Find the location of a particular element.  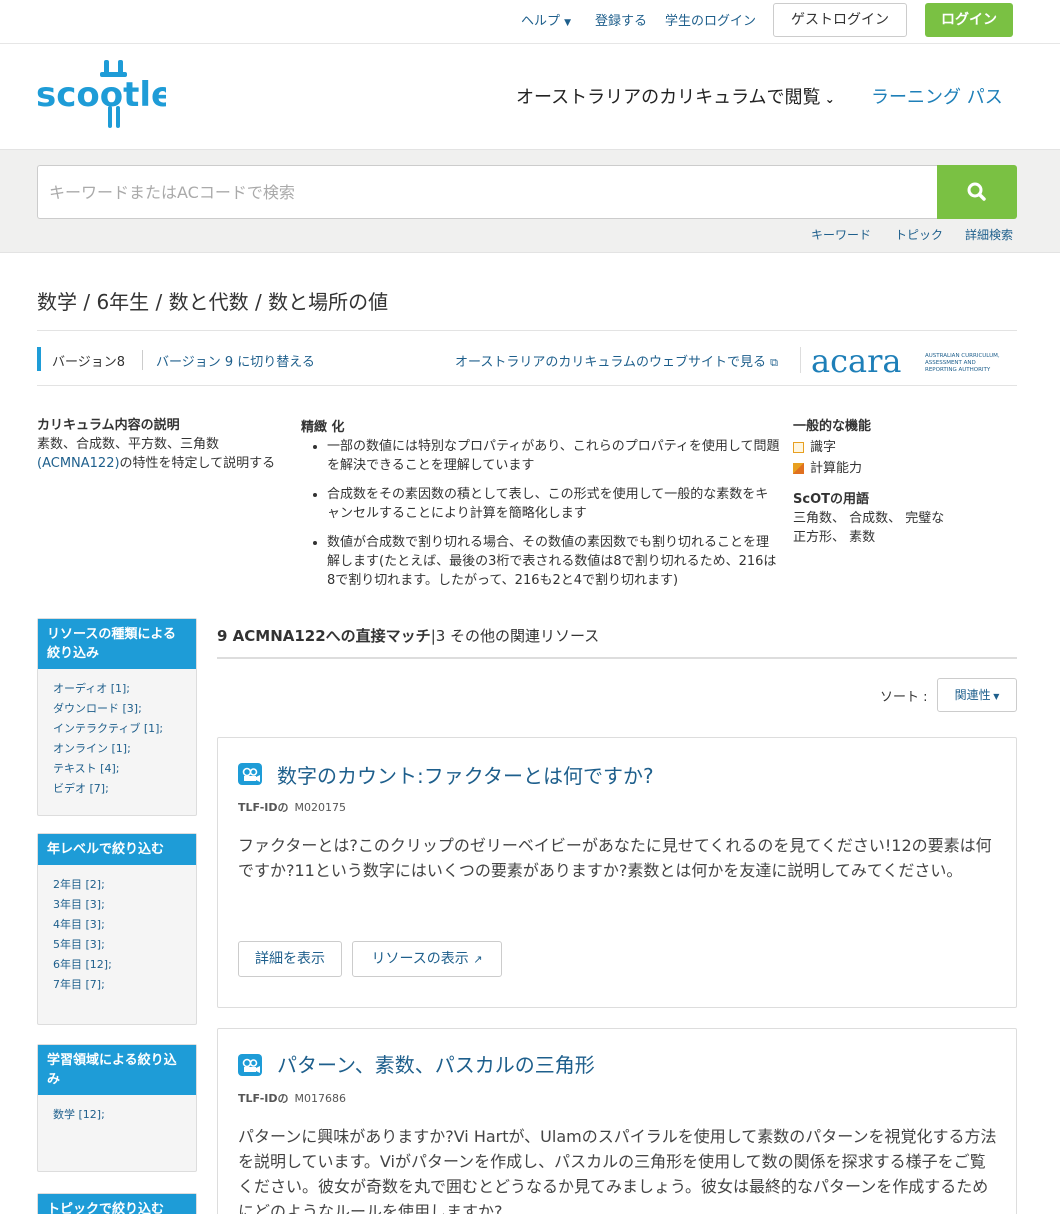

topic-search-link: トピック is located at coordinates (919, 234).